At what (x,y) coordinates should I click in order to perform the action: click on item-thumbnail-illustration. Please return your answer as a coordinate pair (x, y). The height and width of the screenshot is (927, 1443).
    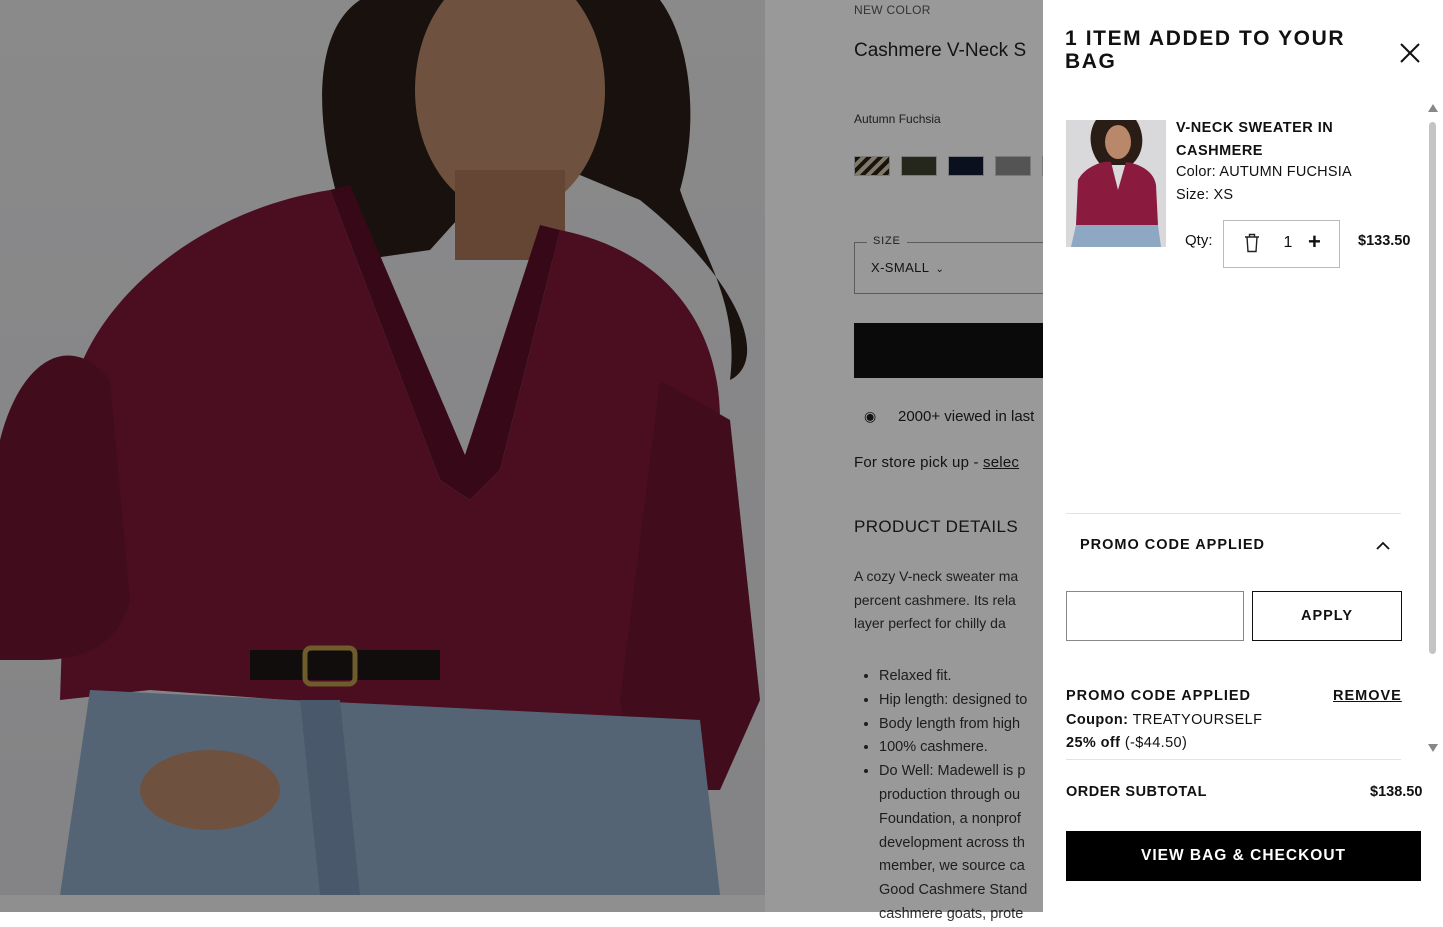
    Looking at the image, I should click on (1116, 183).